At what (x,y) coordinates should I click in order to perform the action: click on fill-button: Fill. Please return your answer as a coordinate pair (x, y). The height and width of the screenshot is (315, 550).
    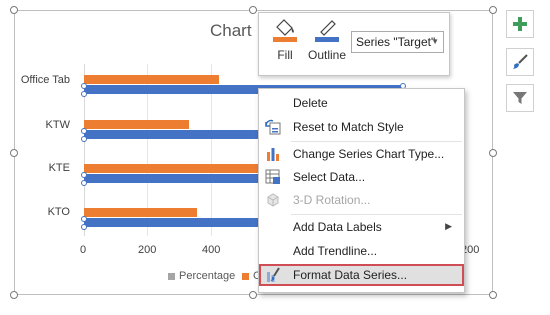
    Looking at the image, I should click on (285, 39).